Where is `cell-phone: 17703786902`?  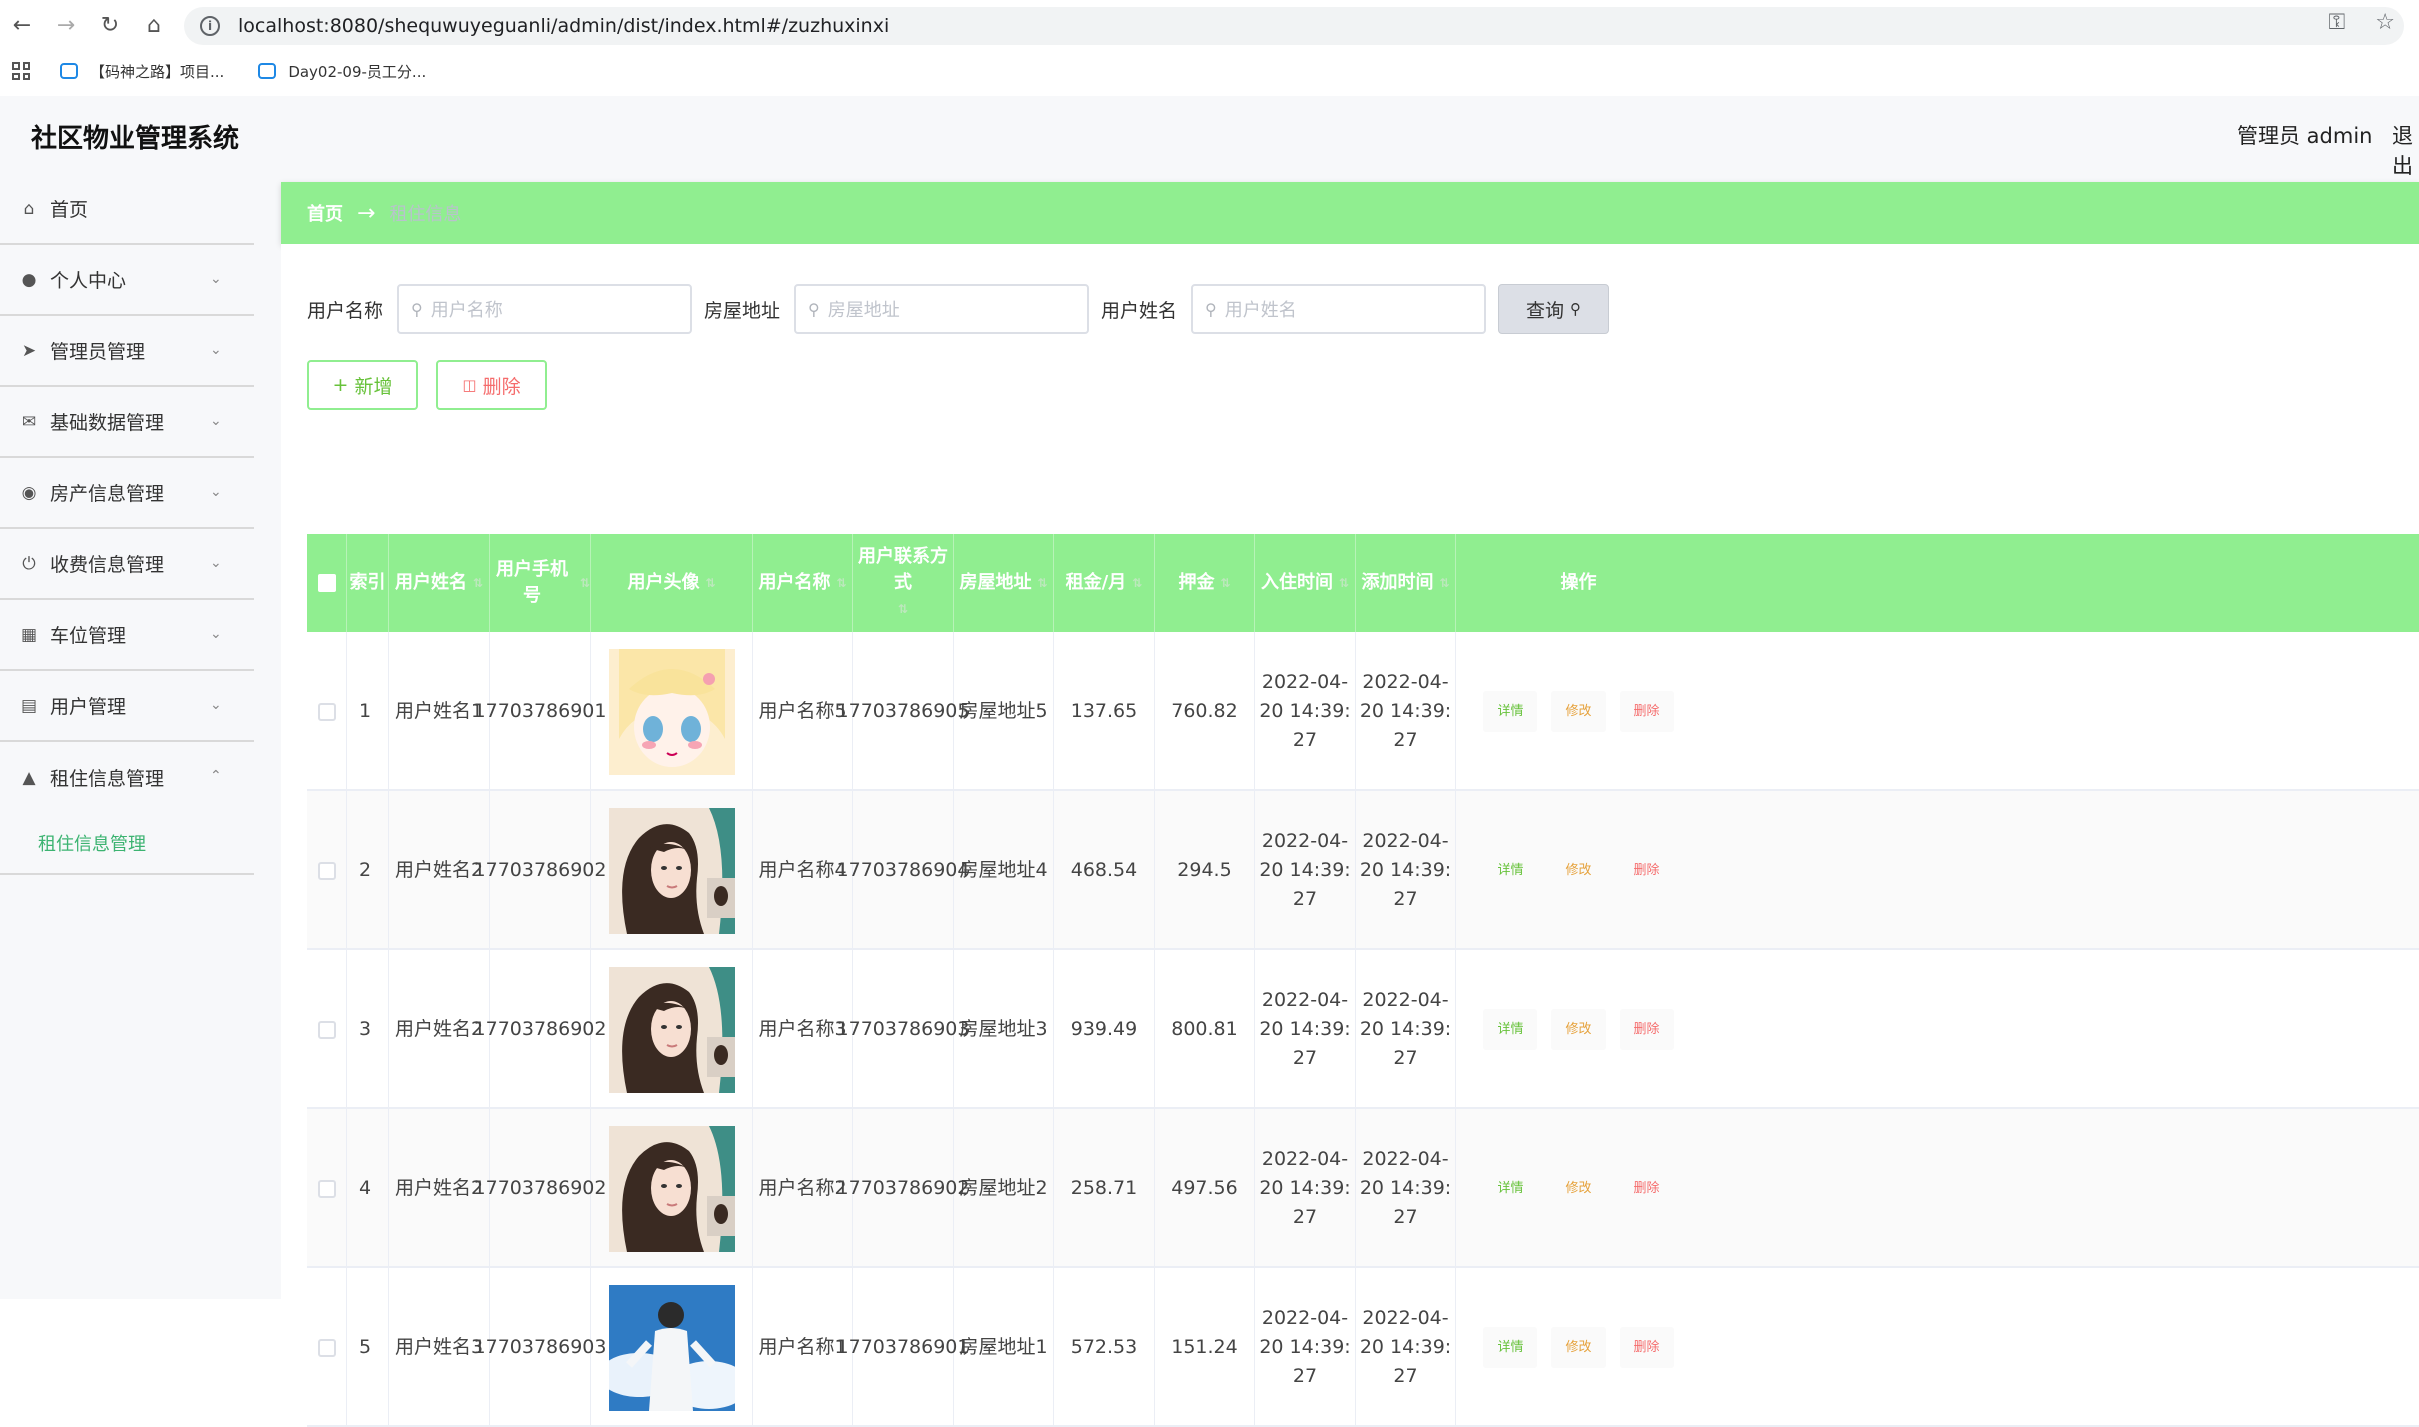
cell-phone: 17703786902 is located at coordinates (540, 1029).